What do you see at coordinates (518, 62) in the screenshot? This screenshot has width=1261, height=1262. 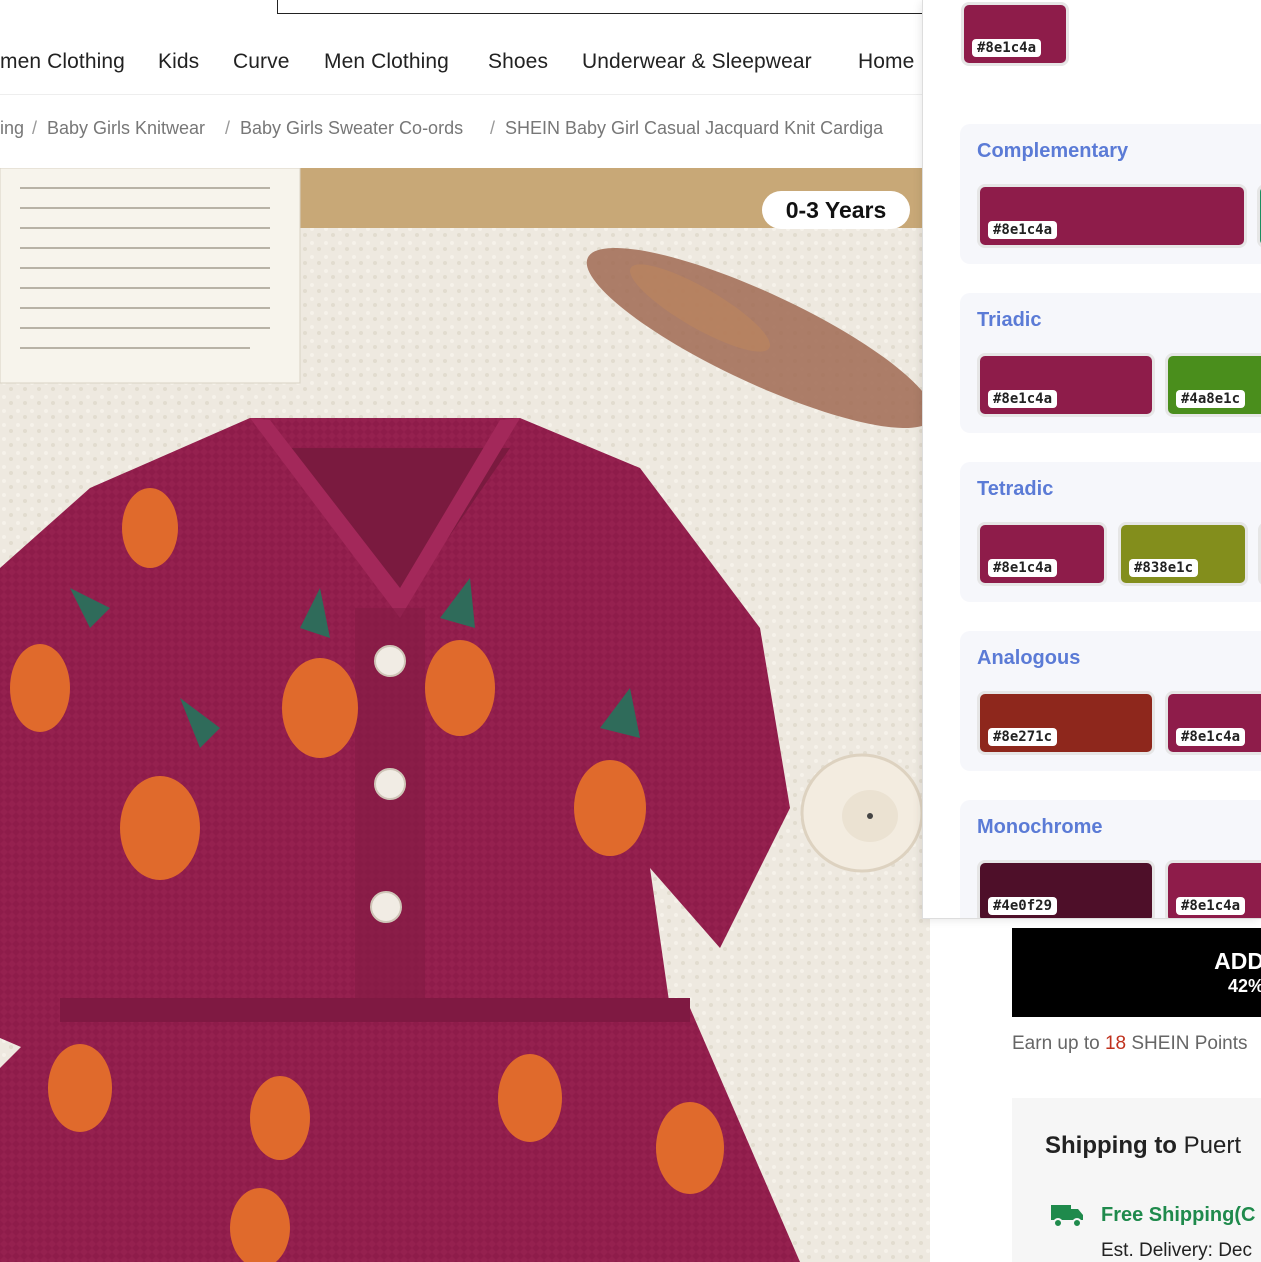 I see `nav-item-shoes: Shoes` at bounding box center [518, 62].